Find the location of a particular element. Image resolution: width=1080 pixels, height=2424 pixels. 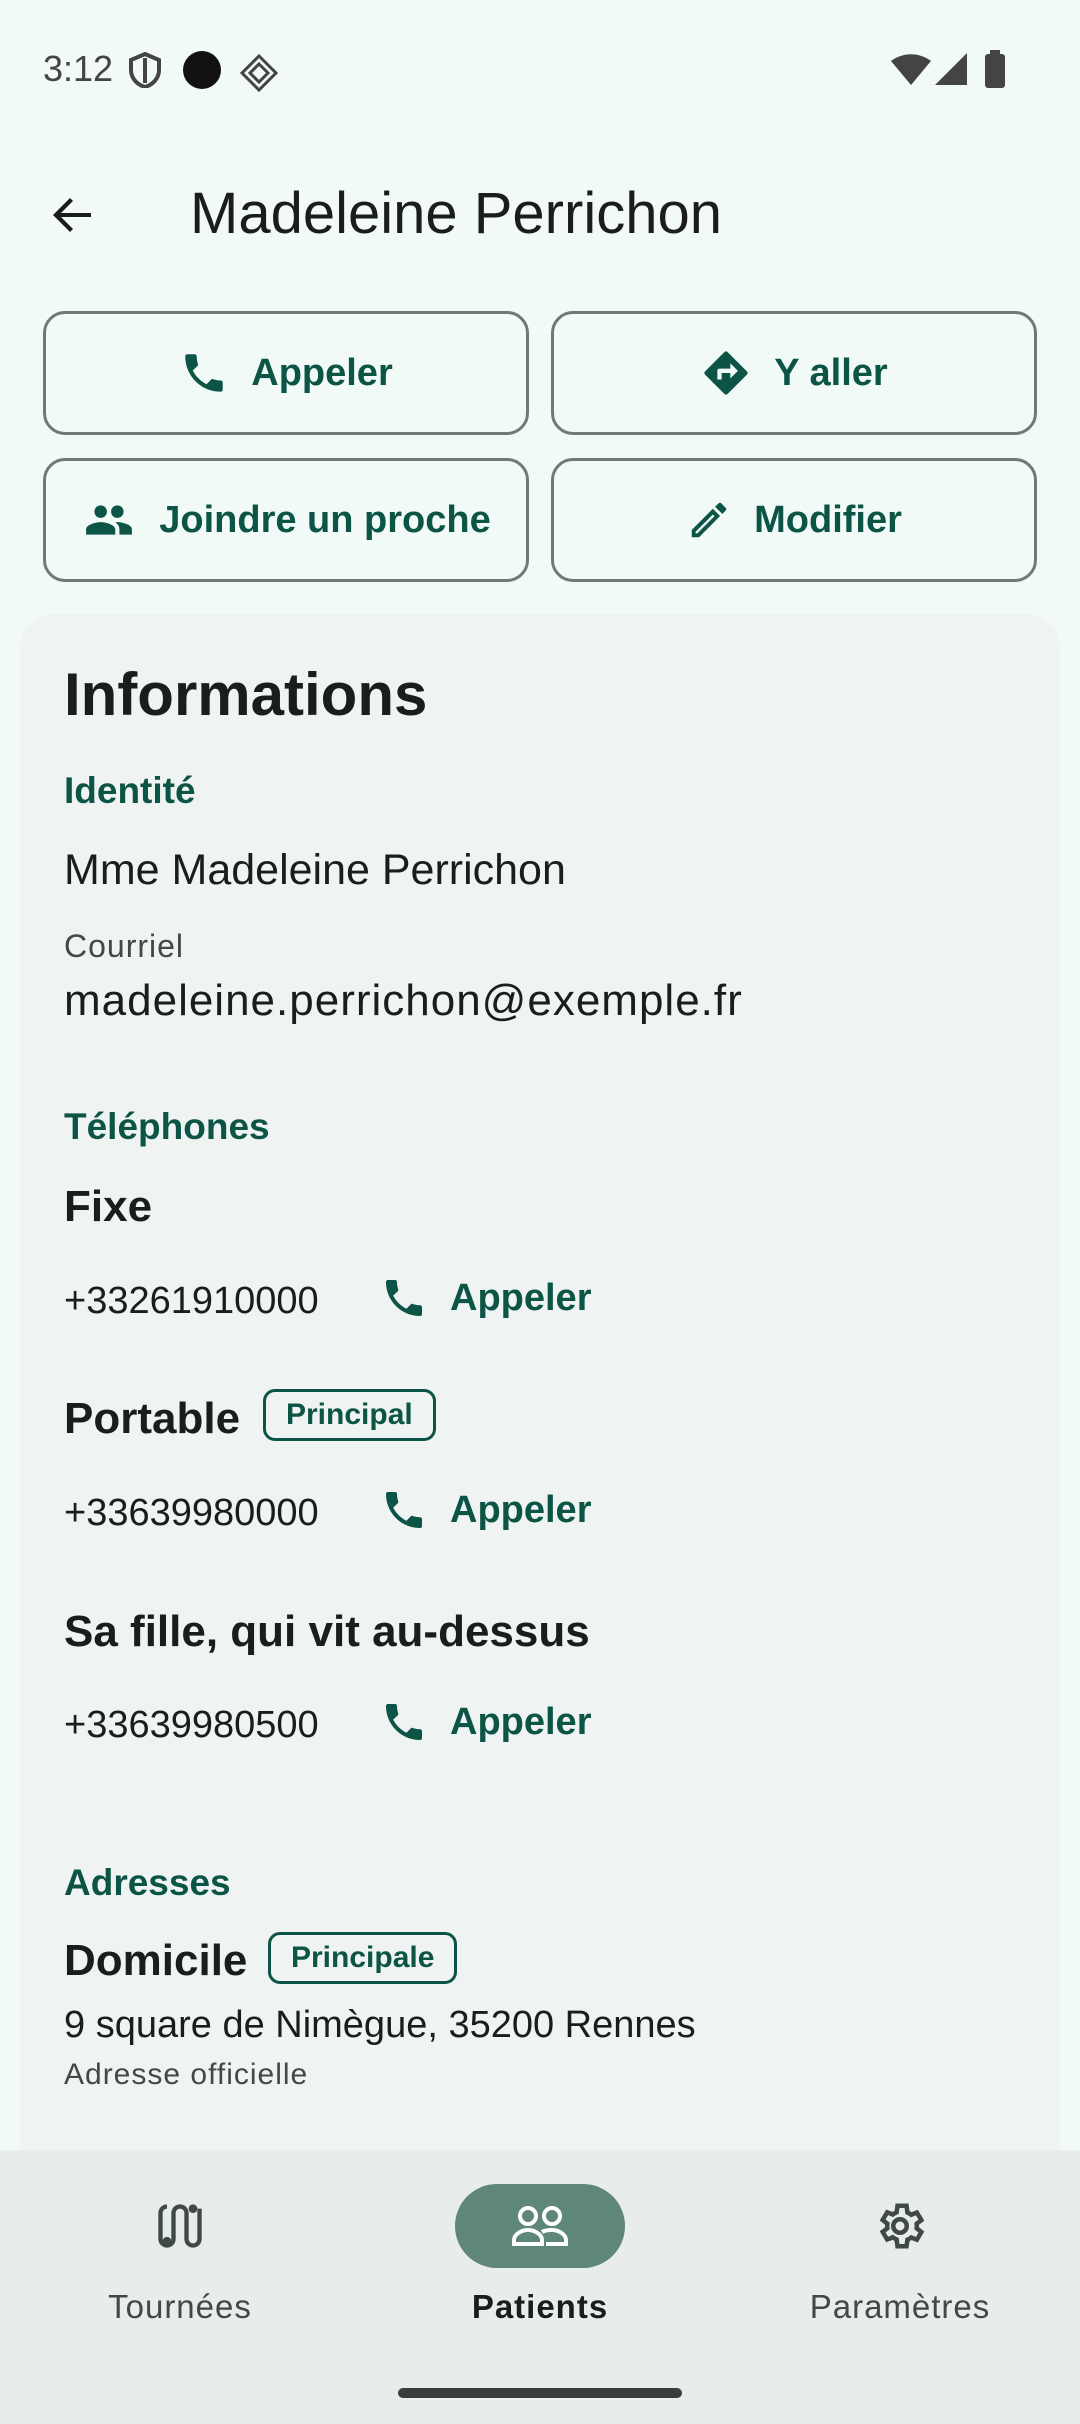

nav-item-tournees: Tournées is located at coordinates (180, 2264).